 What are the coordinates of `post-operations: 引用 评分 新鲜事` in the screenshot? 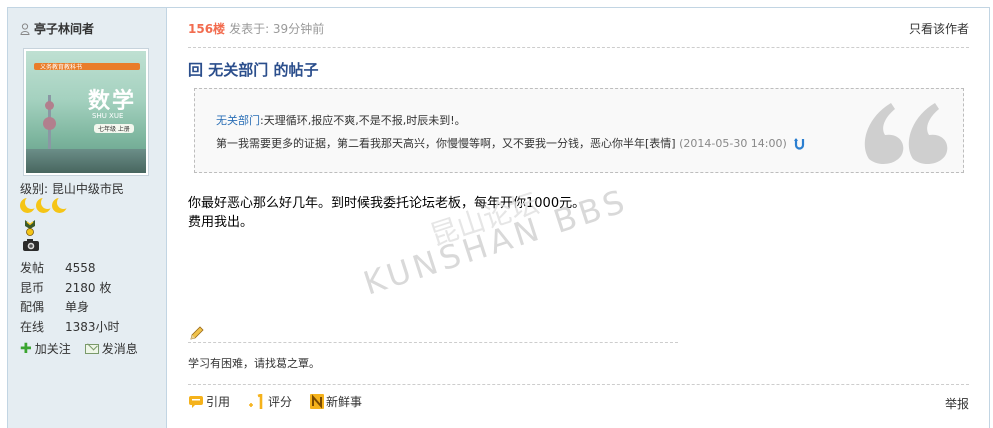 It's located at (275, 401).